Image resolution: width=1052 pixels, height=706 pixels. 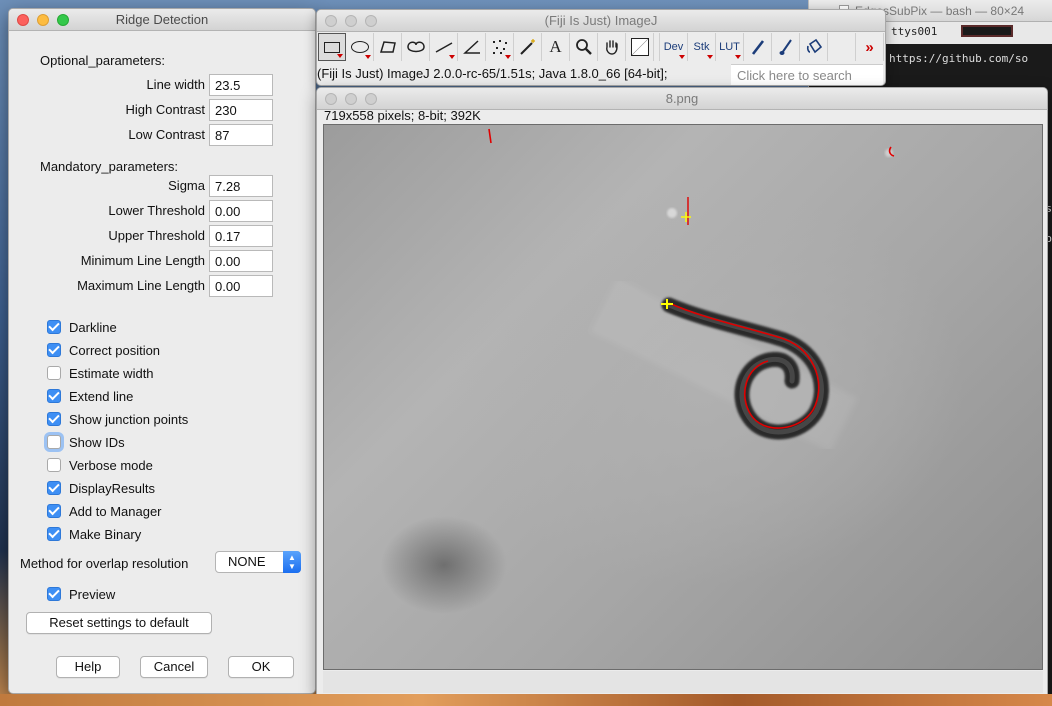 What do you see at coordinates (870, 47) in the screenshot?
I see `more-tools-icon: »` at bounding box center [870, 47].